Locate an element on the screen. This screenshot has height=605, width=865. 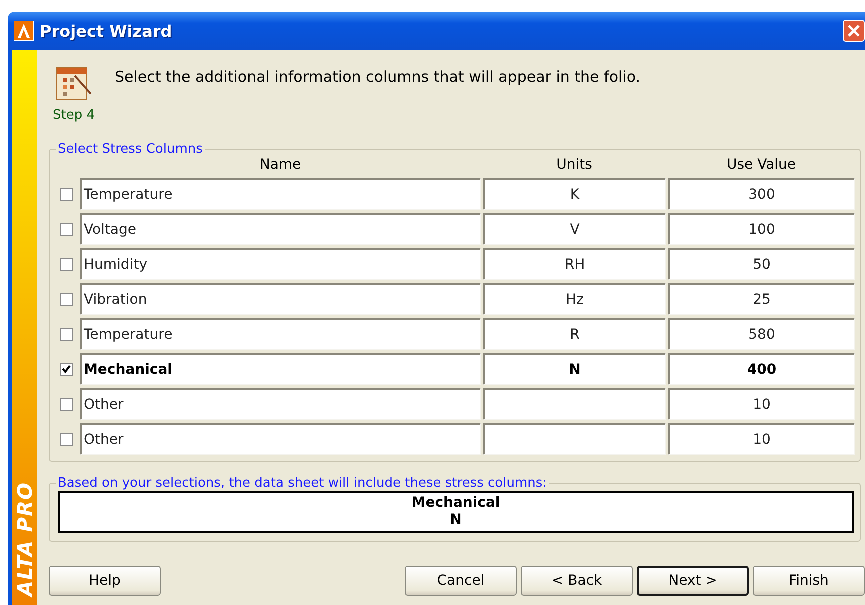
use-value-field: 300 is located at coordinates (761, 194).